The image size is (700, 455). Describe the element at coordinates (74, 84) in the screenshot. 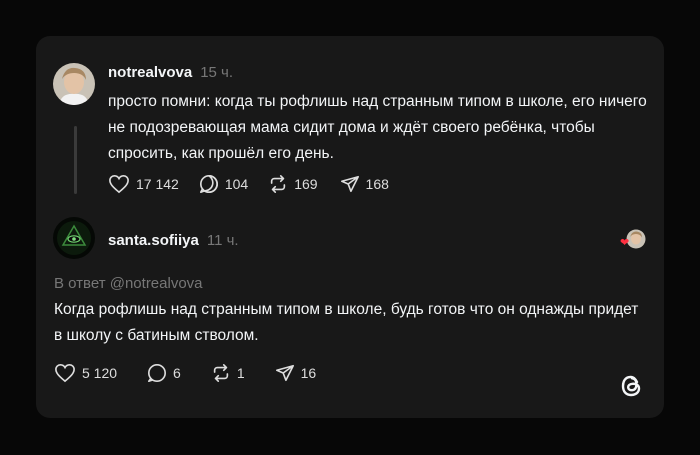

I see `avatar-notrealvova` at that location.